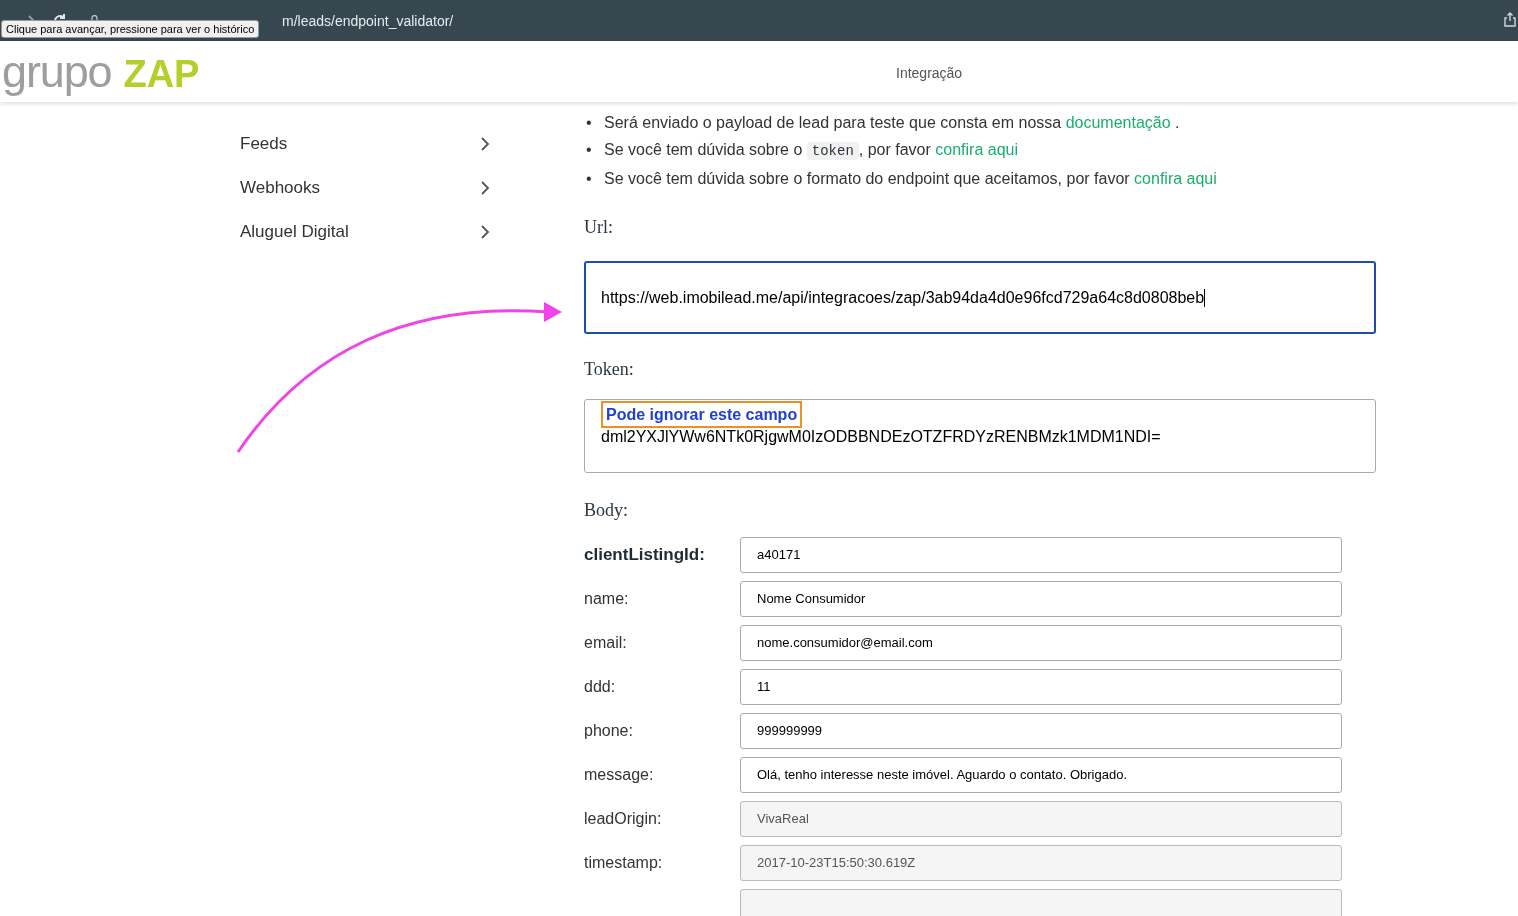 The height and width of the screenshot is (916, 1518). I want to click on info-bullet: • Se você tem dúvida sobre o formato do endpoint que aceitamos, por favor confira aqui, so click(901, 179).